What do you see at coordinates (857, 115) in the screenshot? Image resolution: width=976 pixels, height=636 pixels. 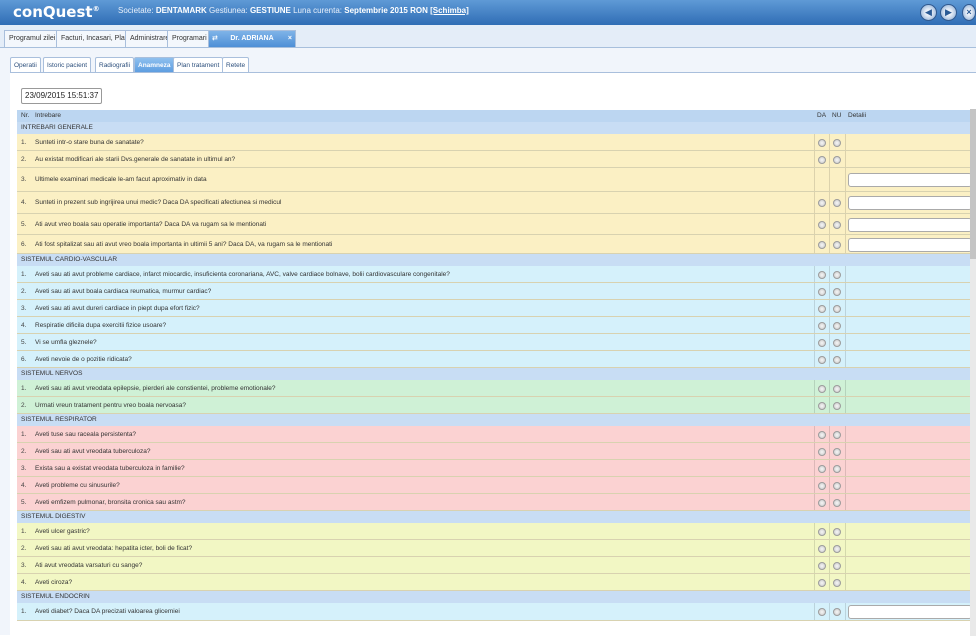 I see `col-detalii: Detalii` at bounding box center [857, 115].